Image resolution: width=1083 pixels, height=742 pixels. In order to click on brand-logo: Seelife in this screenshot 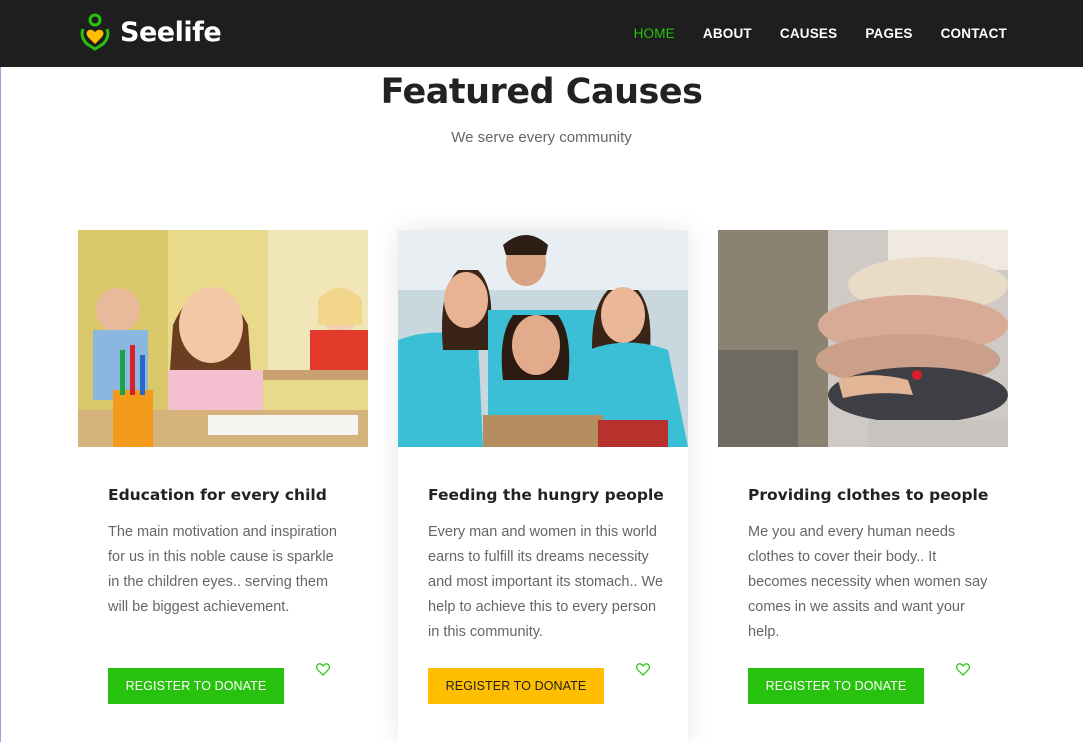, I will do `click(150, 32)`.